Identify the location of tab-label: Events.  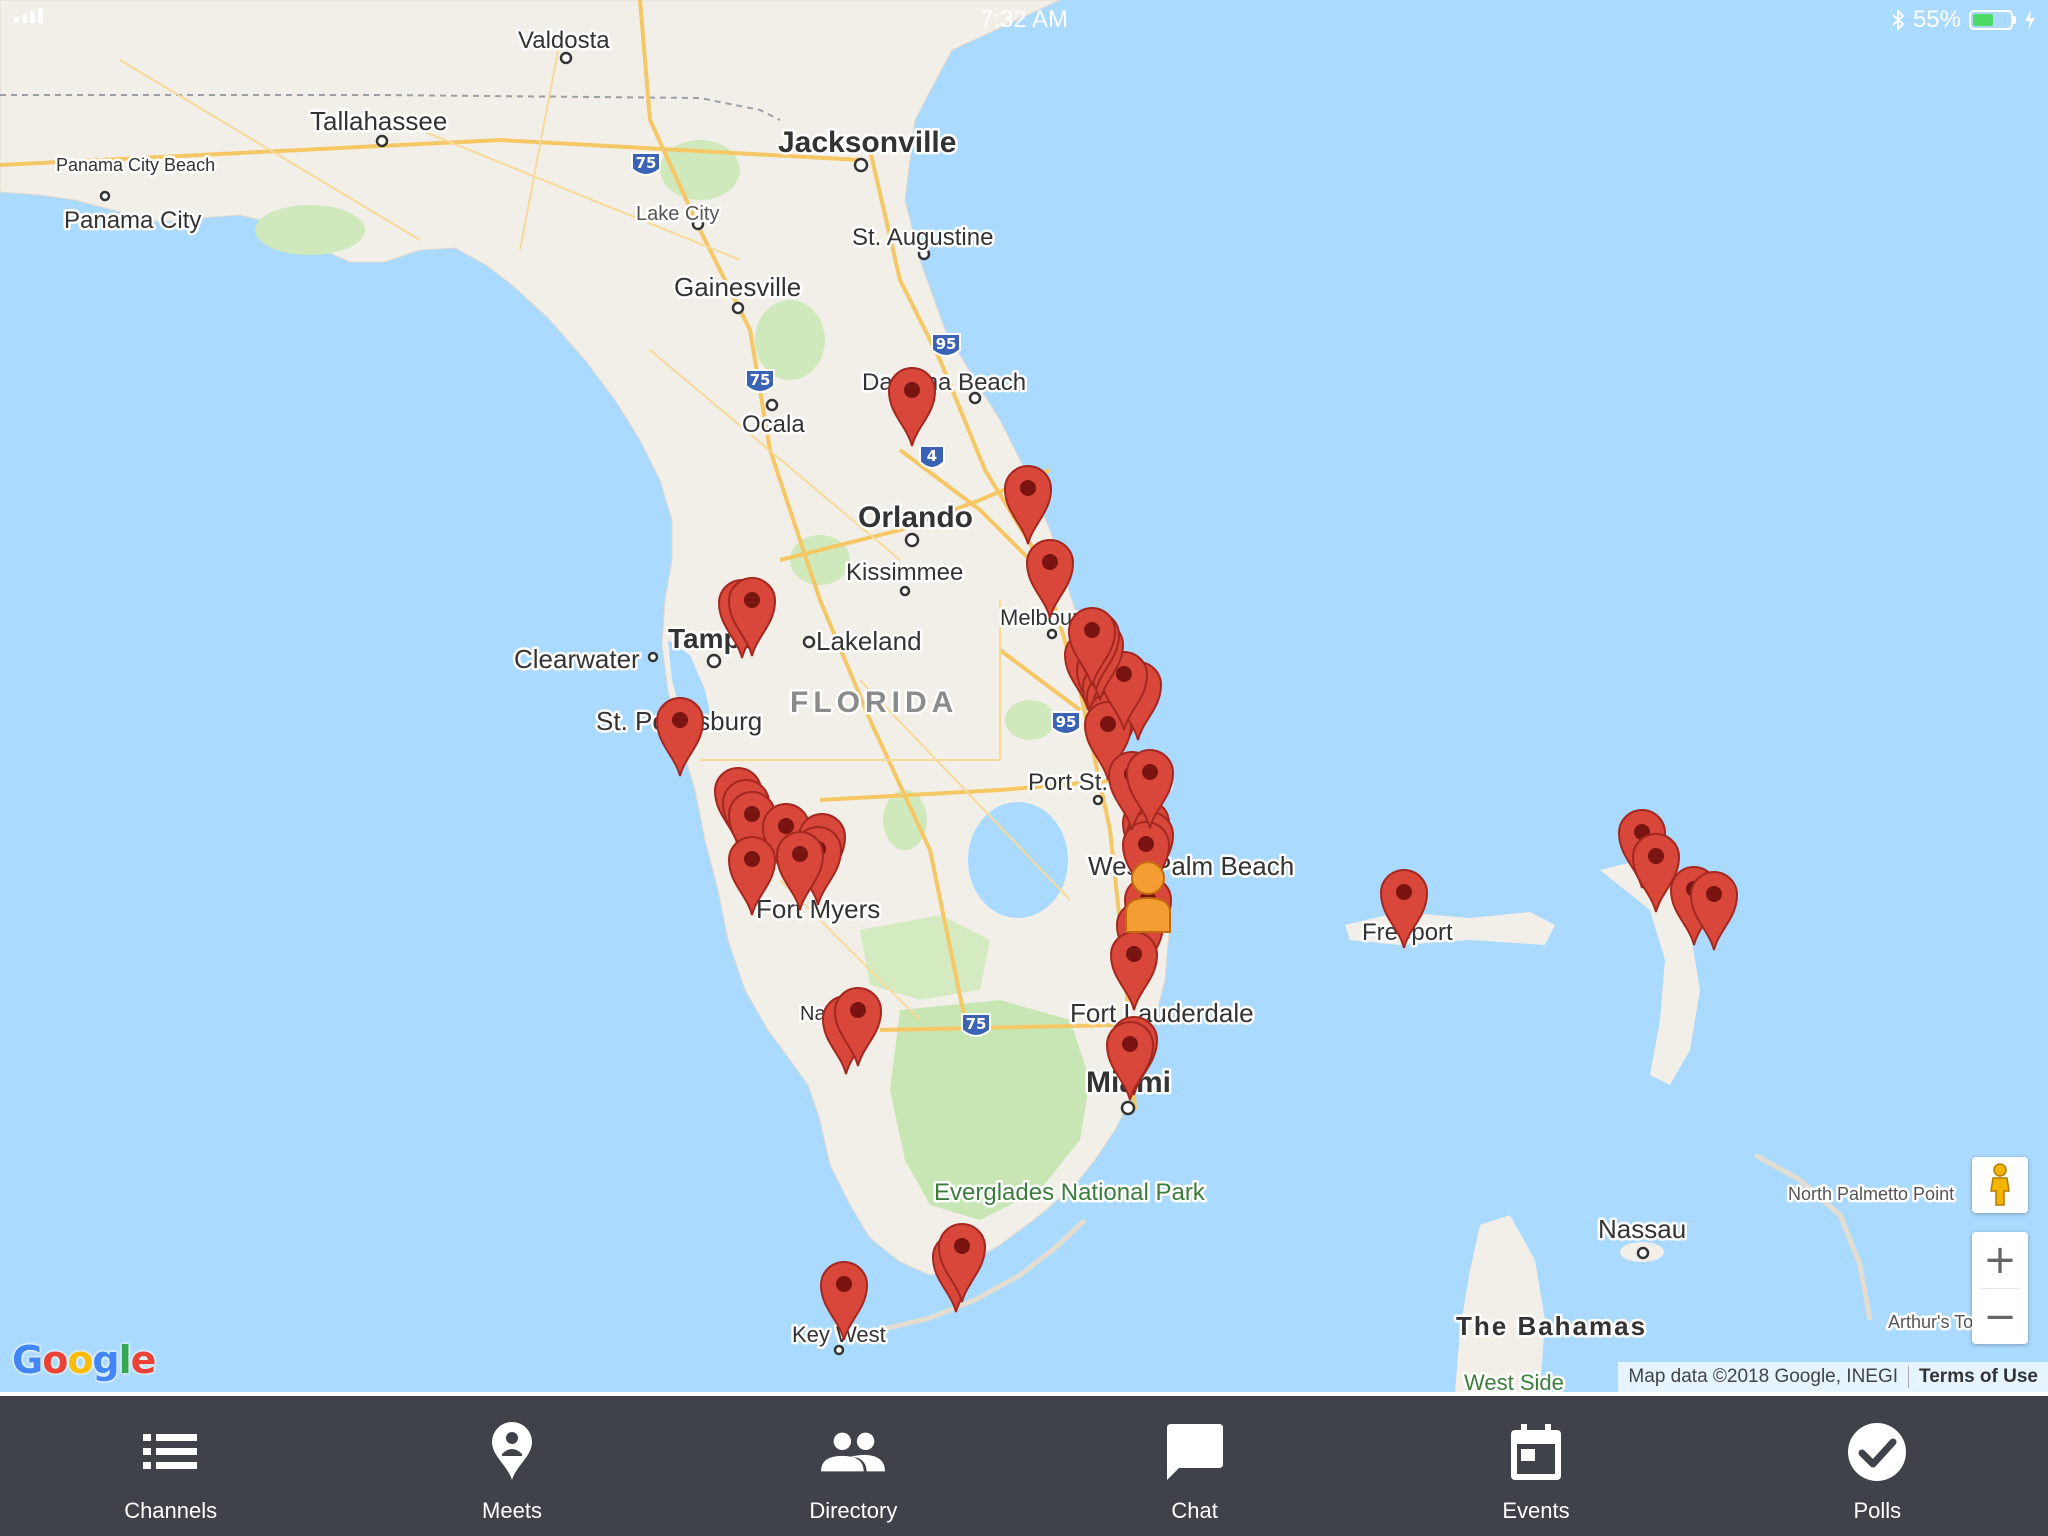
(1536, 1510).